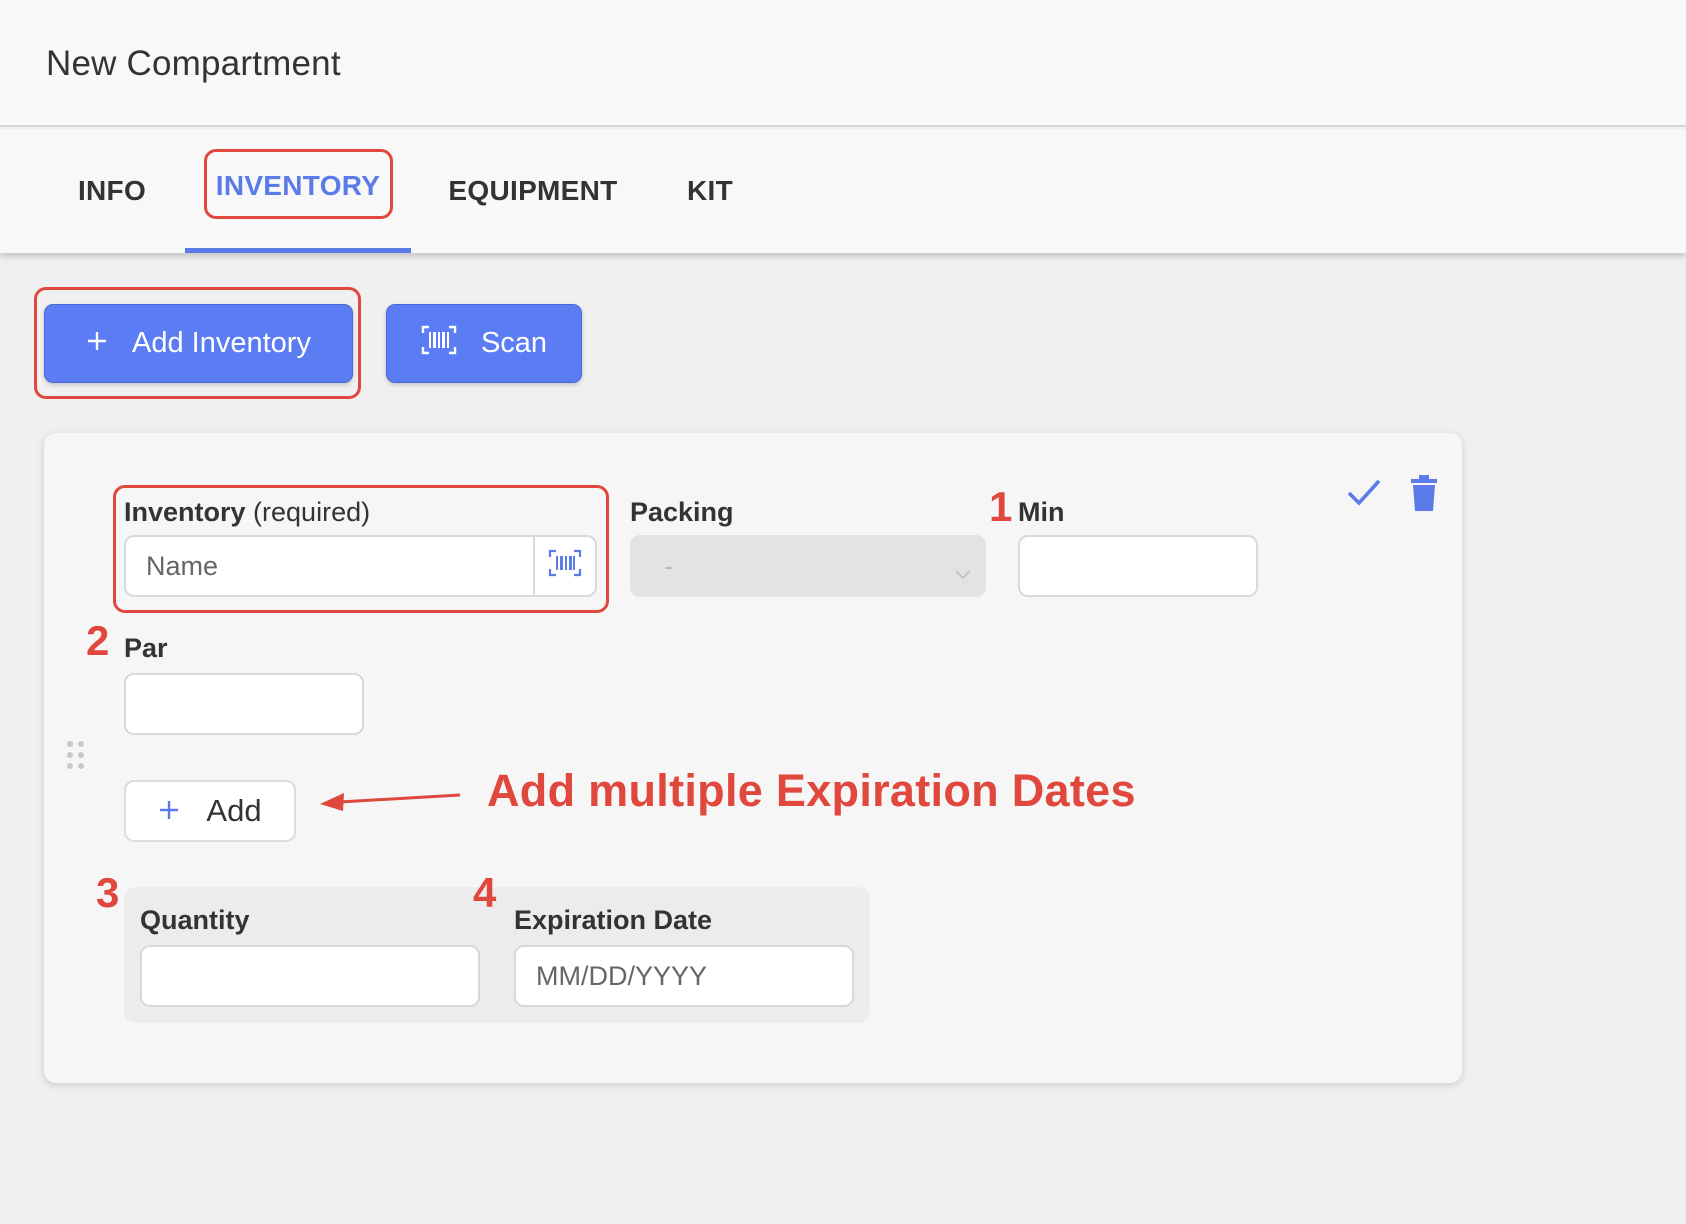 The image size is (1686, 1224). I want to click on min-input, so click(1138, 566).